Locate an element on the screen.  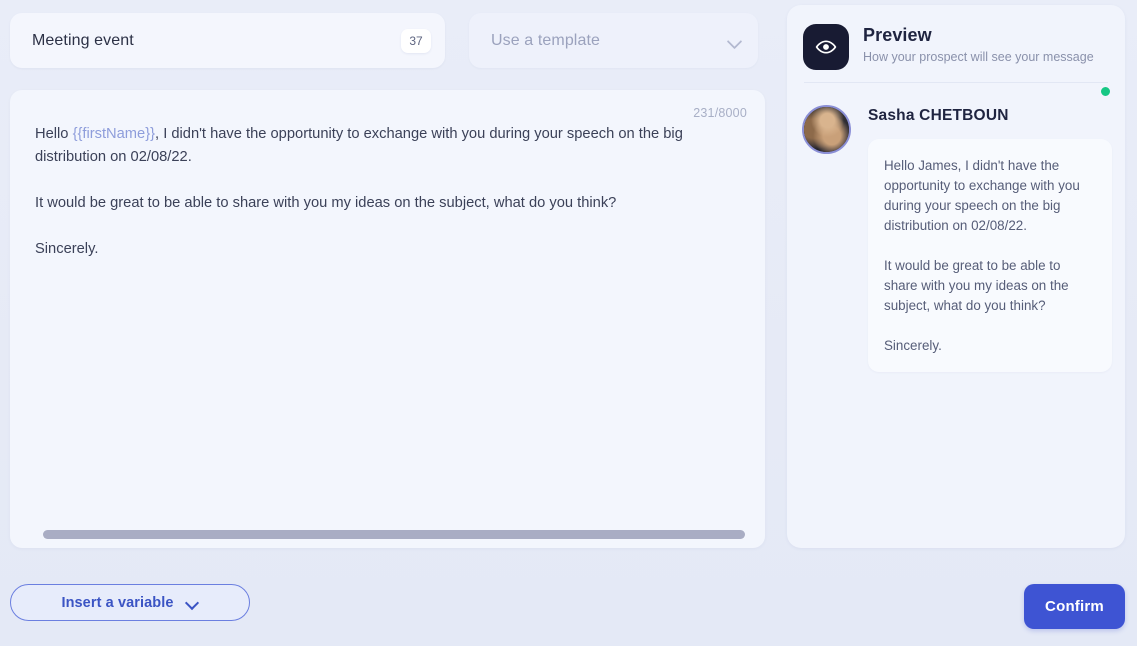
avatar is located at coordinates (826, 129).